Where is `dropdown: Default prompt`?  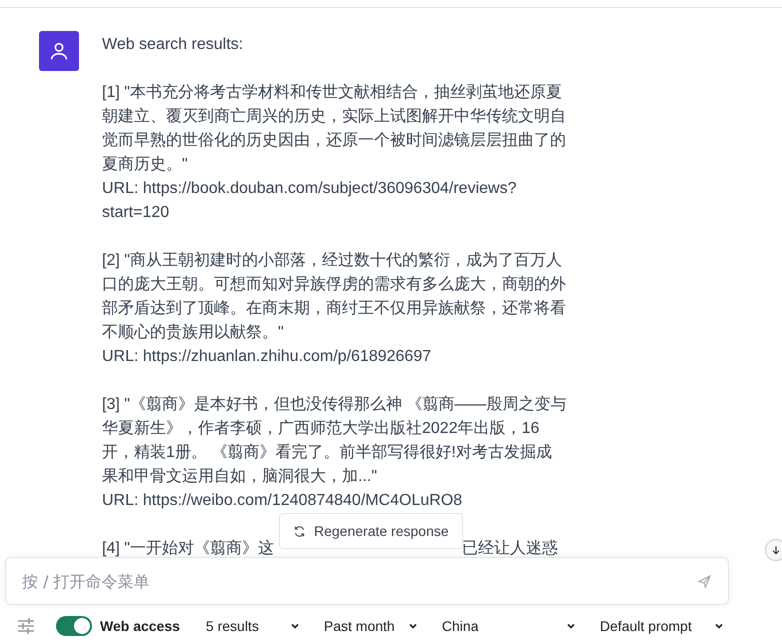 dropdown: Default prompt is located at coordinates (665, 626).